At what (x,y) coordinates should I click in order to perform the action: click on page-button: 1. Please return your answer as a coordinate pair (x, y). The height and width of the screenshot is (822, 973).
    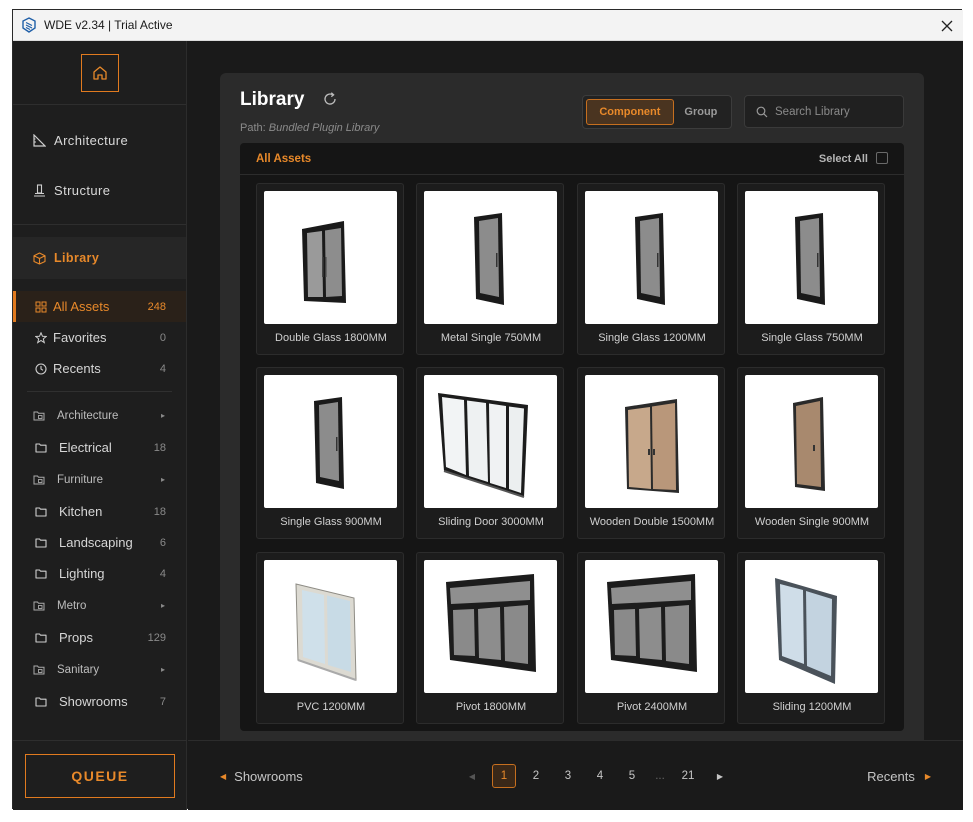
    Looking at the image, I should click on (504, 776).